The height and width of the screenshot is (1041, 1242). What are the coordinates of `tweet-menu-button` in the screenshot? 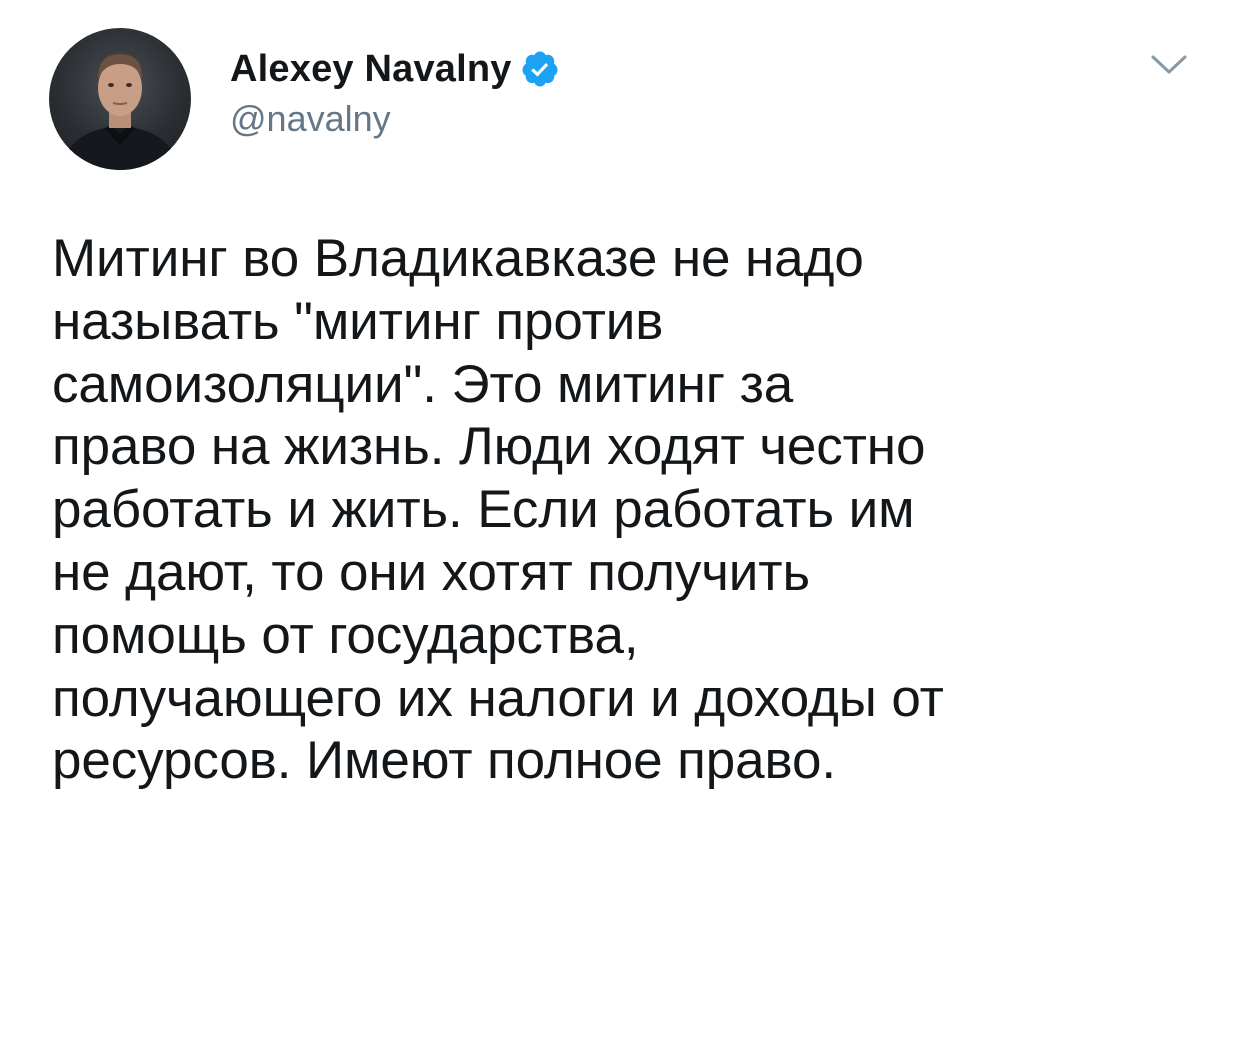 It's located at (1169, 65).